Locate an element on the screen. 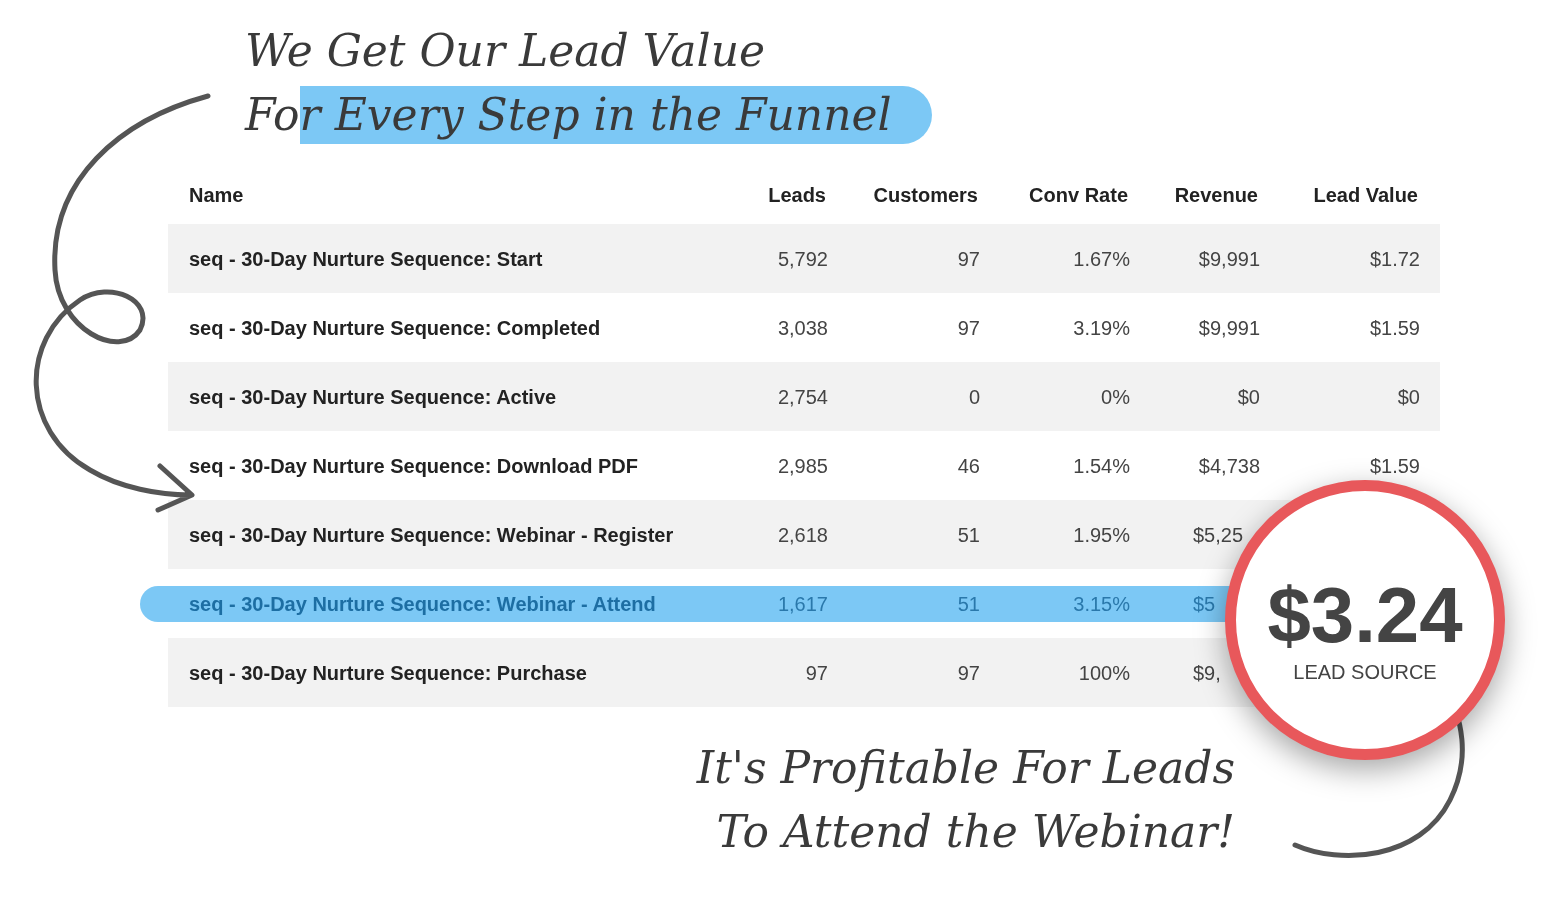 Image resolution: width=1555 pixels, height=909 pixels. table-cell: $5 is located at coordinates (1204, 603).